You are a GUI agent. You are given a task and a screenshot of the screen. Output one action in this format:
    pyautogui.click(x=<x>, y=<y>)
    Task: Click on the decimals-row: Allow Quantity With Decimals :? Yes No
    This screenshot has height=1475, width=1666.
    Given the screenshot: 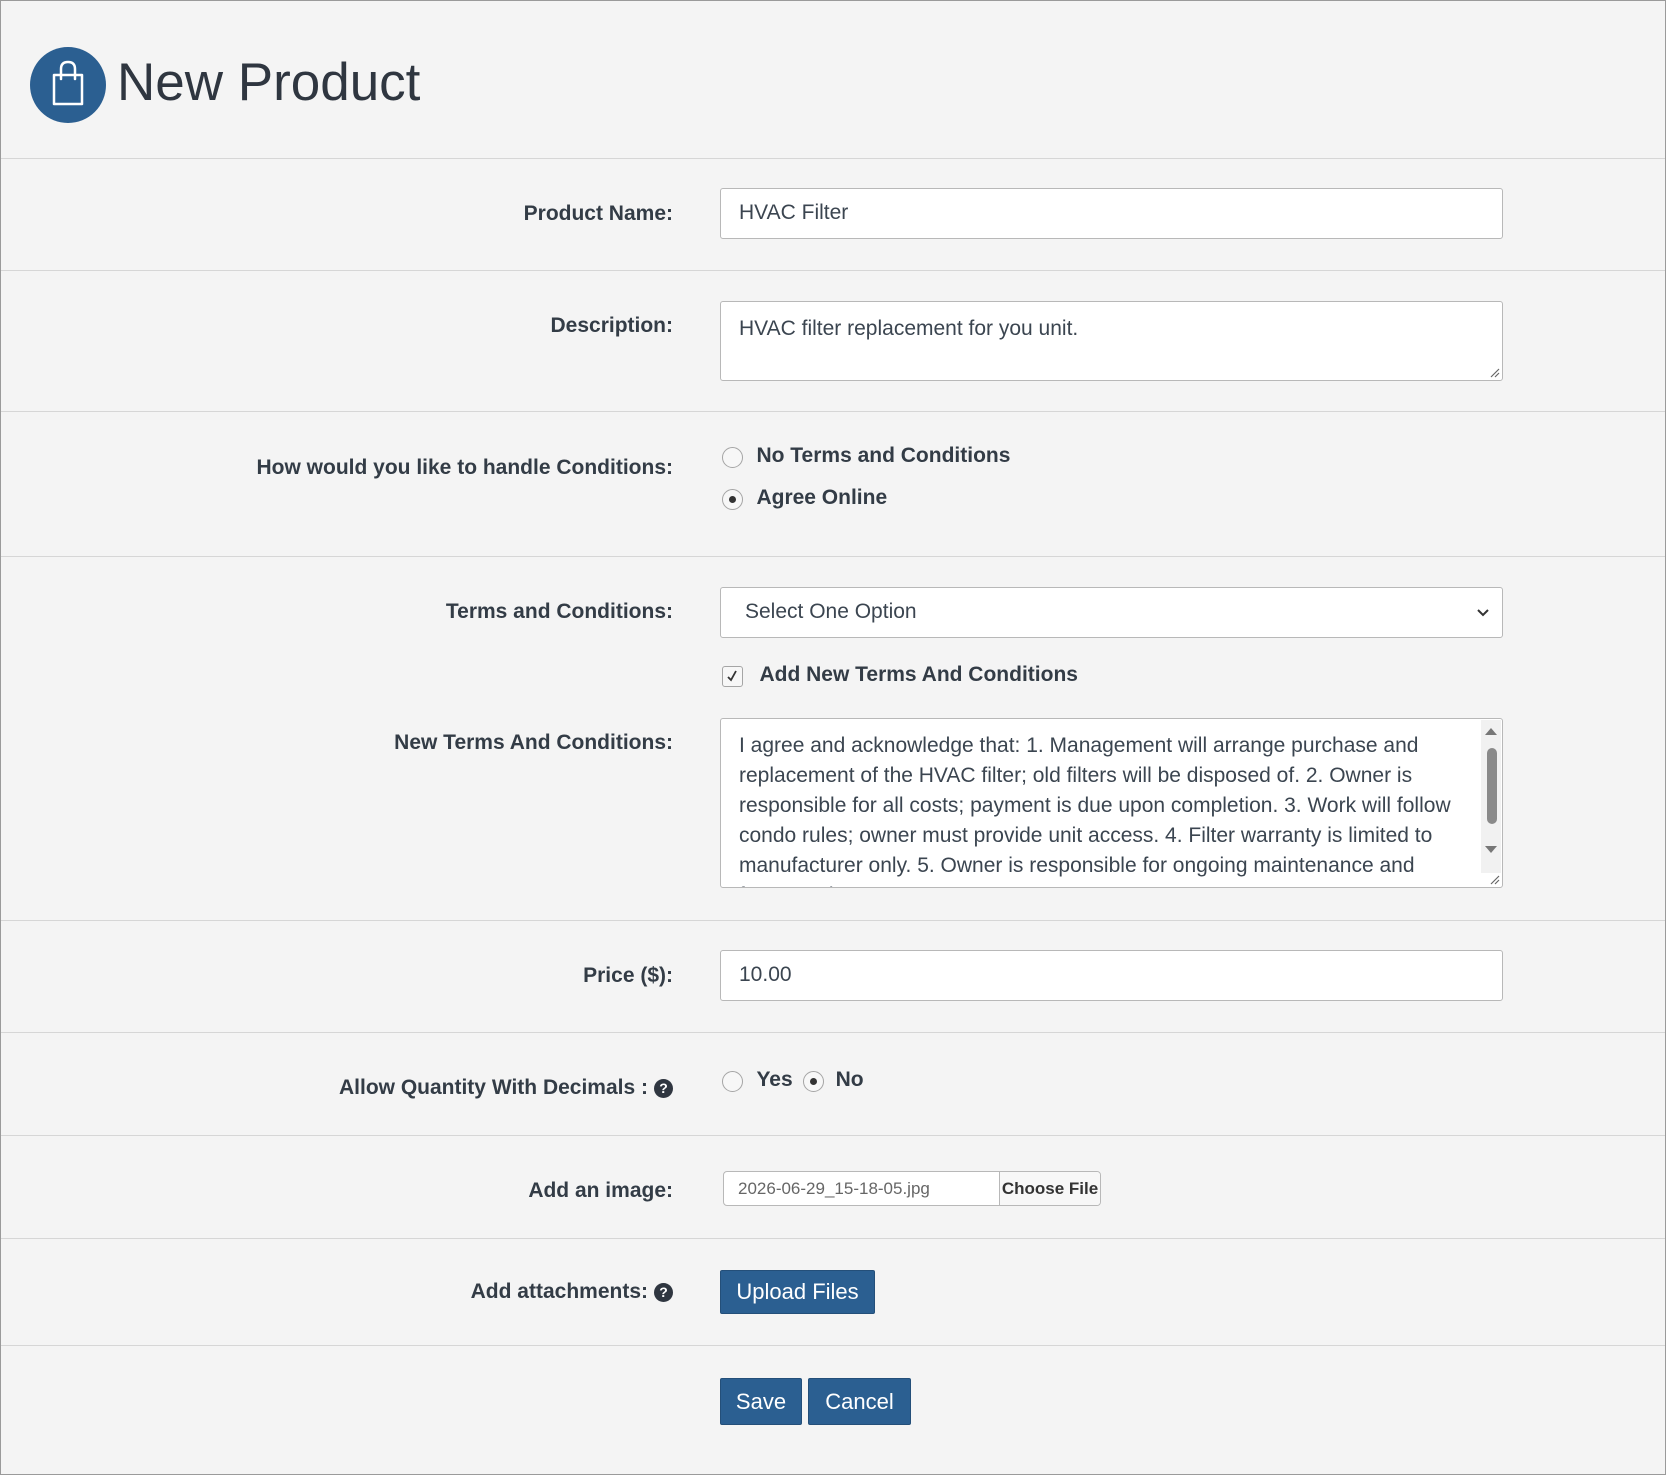 What is the action you would take?
    pyautogui.click(x=833, y=1084)
    